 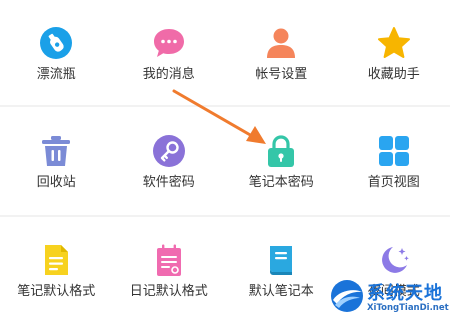 I want to click on note-icon, so click(x=56, y=260).